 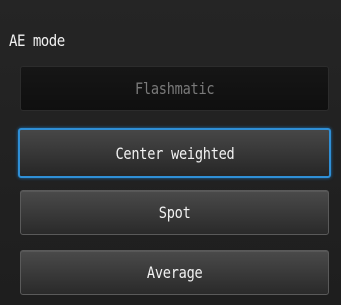 I want to click on option-label: Average, so click(x=174, y=272).